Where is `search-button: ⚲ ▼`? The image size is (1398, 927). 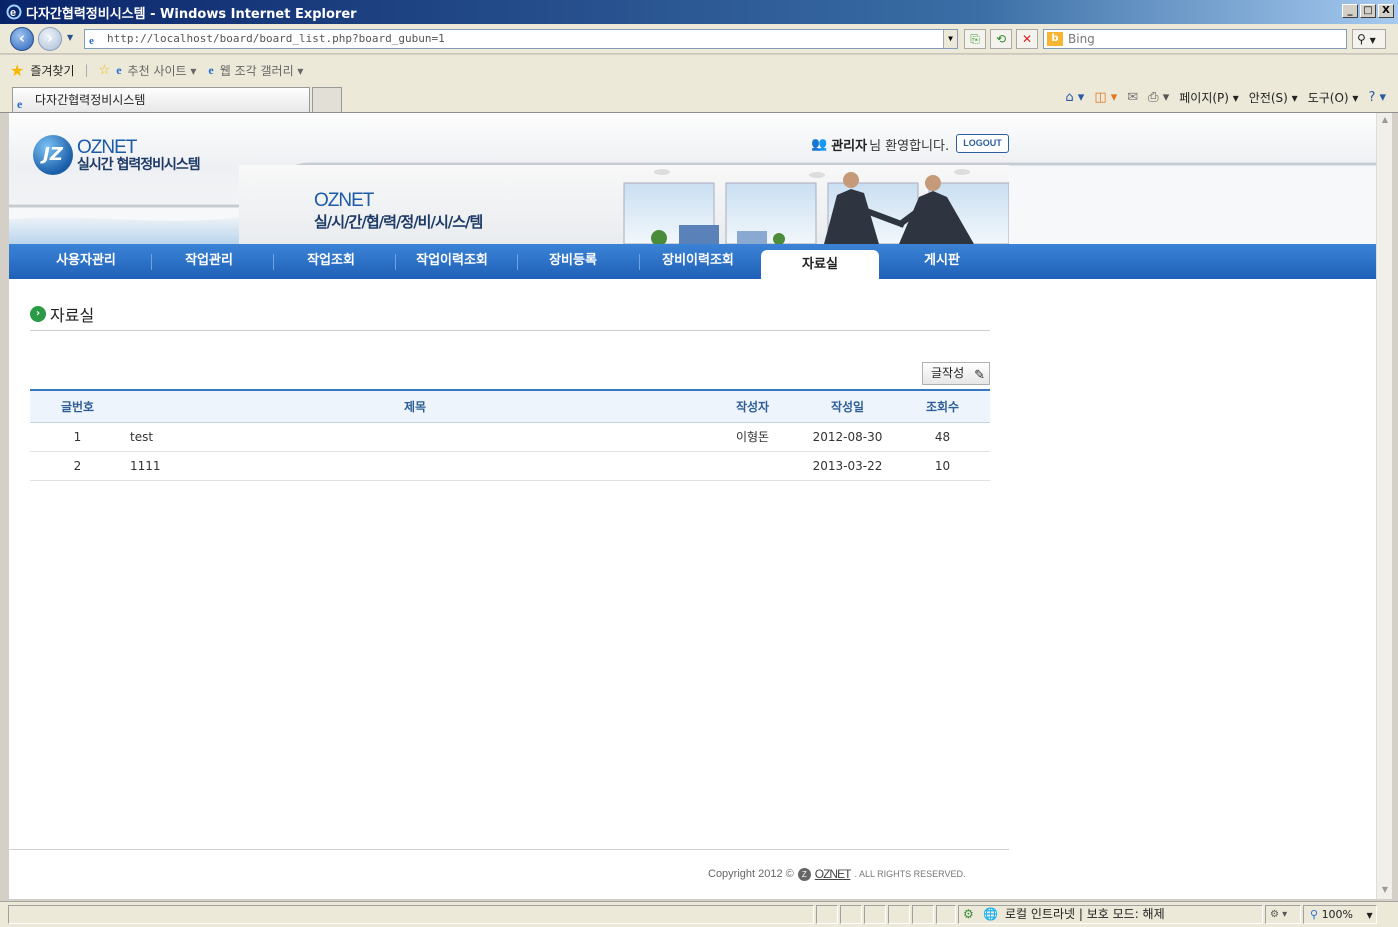 search-button: ⚲ ▼ is located at coordinates (1369, 39).